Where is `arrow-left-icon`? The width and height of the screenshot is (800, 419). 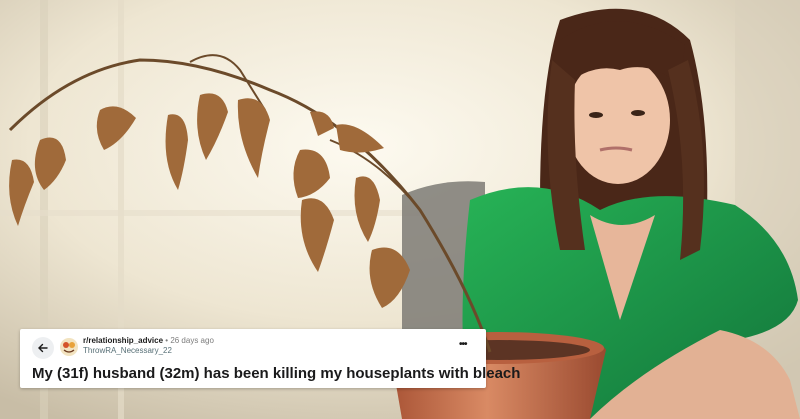
arrow-left-icon is located at coordinates (43, 348).